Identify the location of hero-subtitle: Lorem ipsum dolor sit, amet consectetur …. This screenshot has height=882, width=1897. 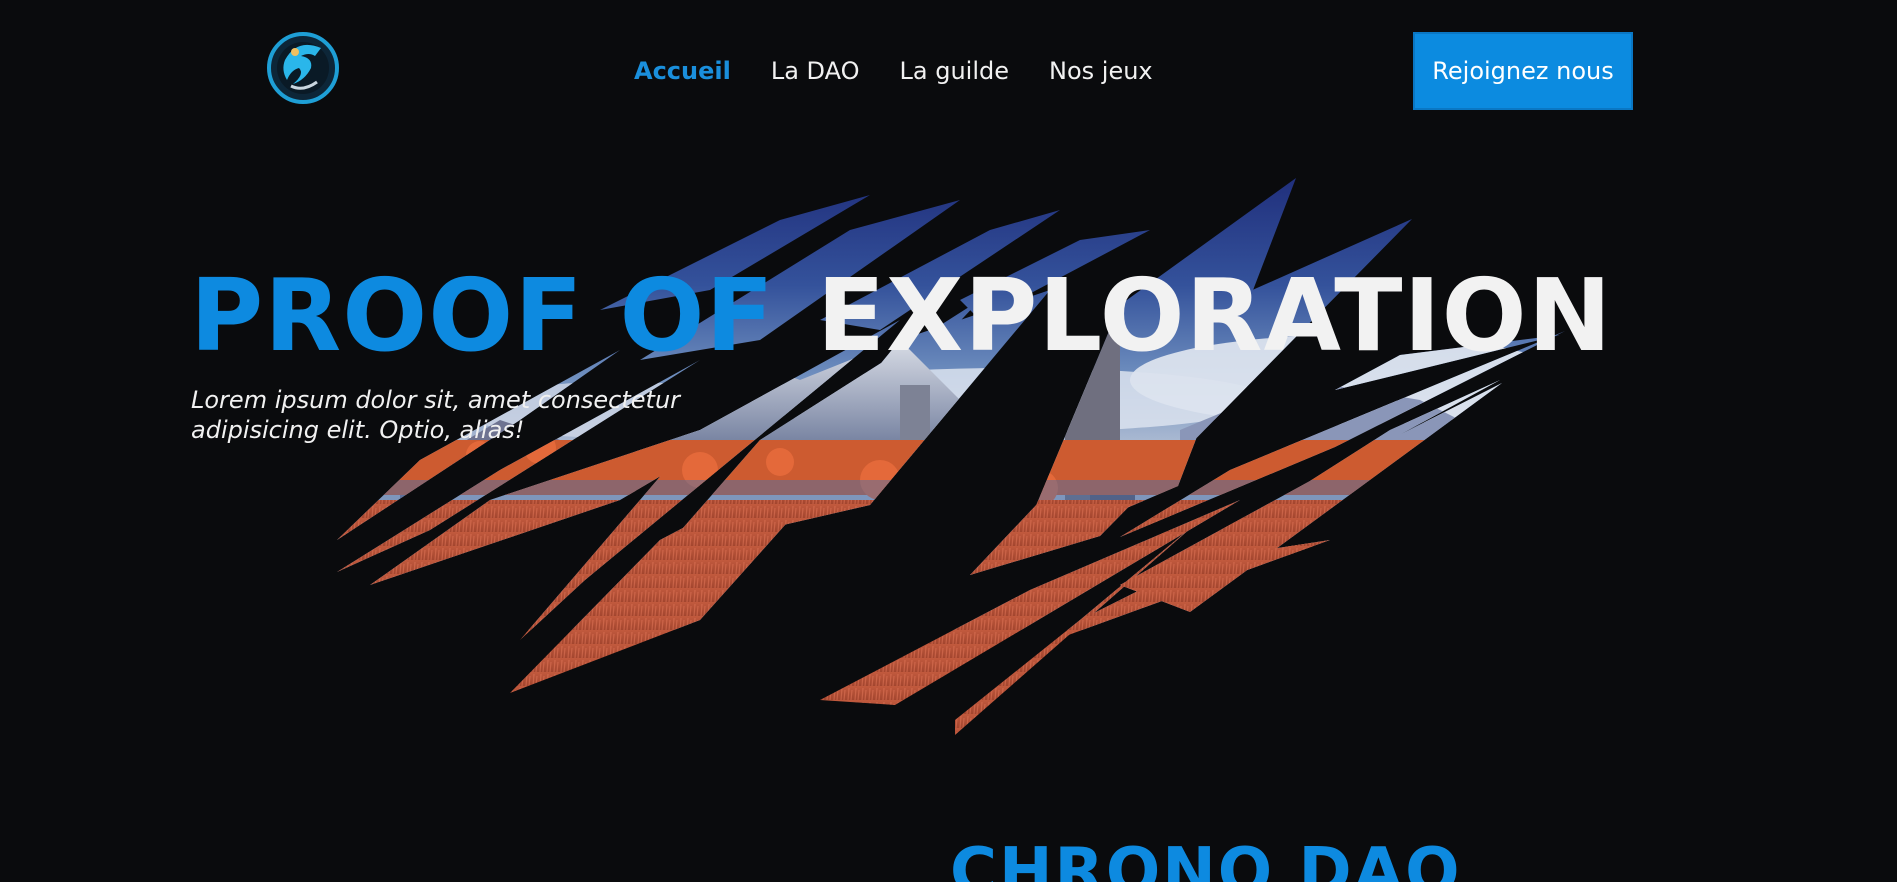
(461, 415).